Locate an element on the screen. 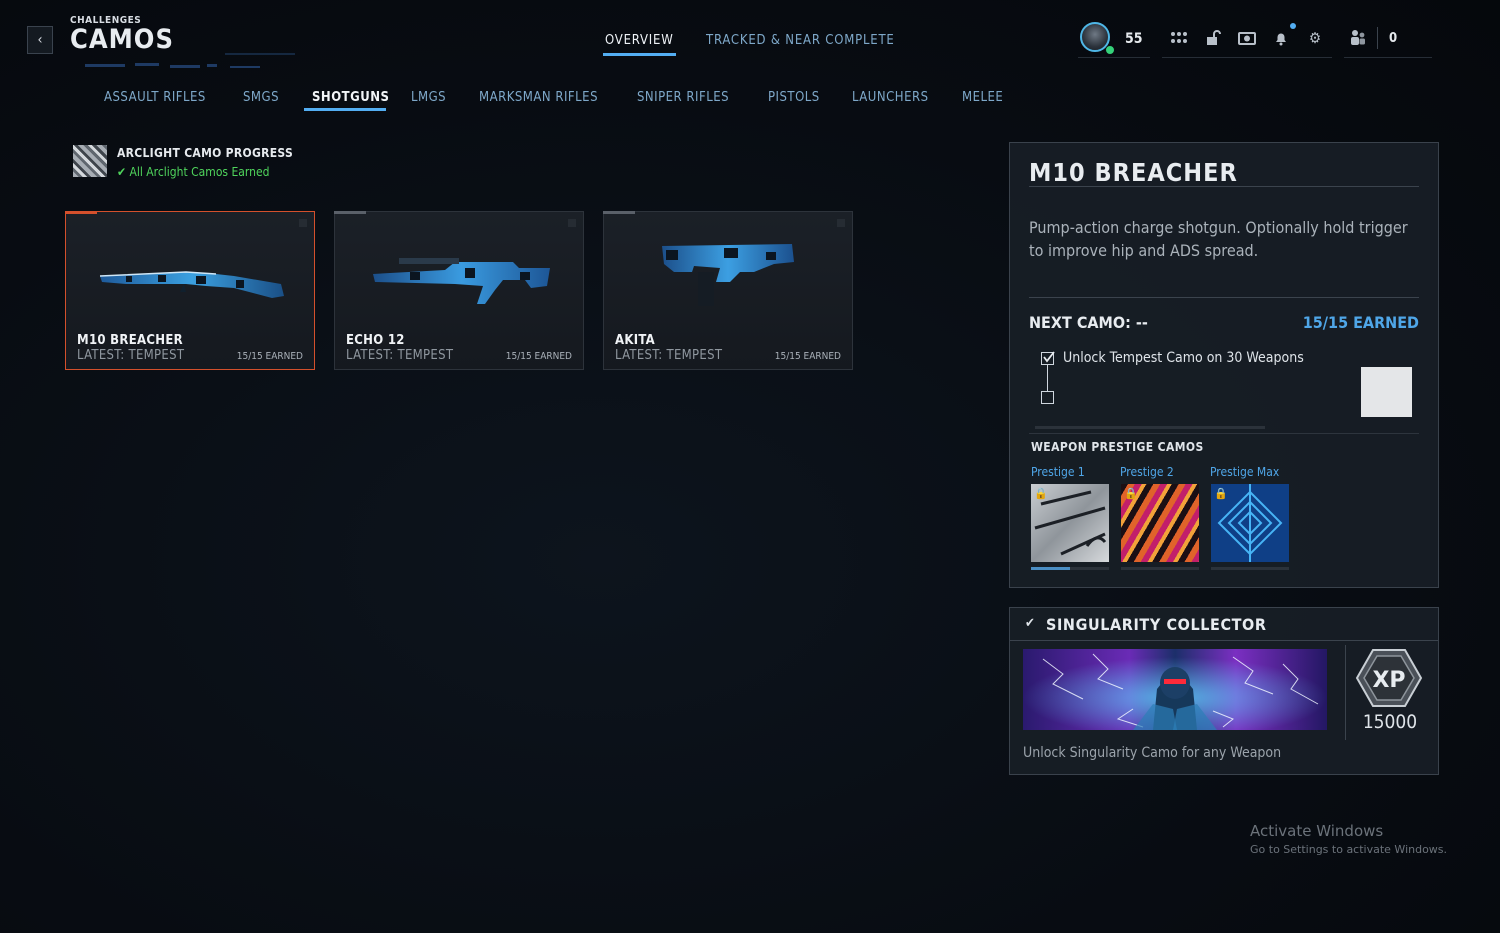 The height and width of the screenshot is (933, 1500). grid-icon is located at coordinates (1179, 38).